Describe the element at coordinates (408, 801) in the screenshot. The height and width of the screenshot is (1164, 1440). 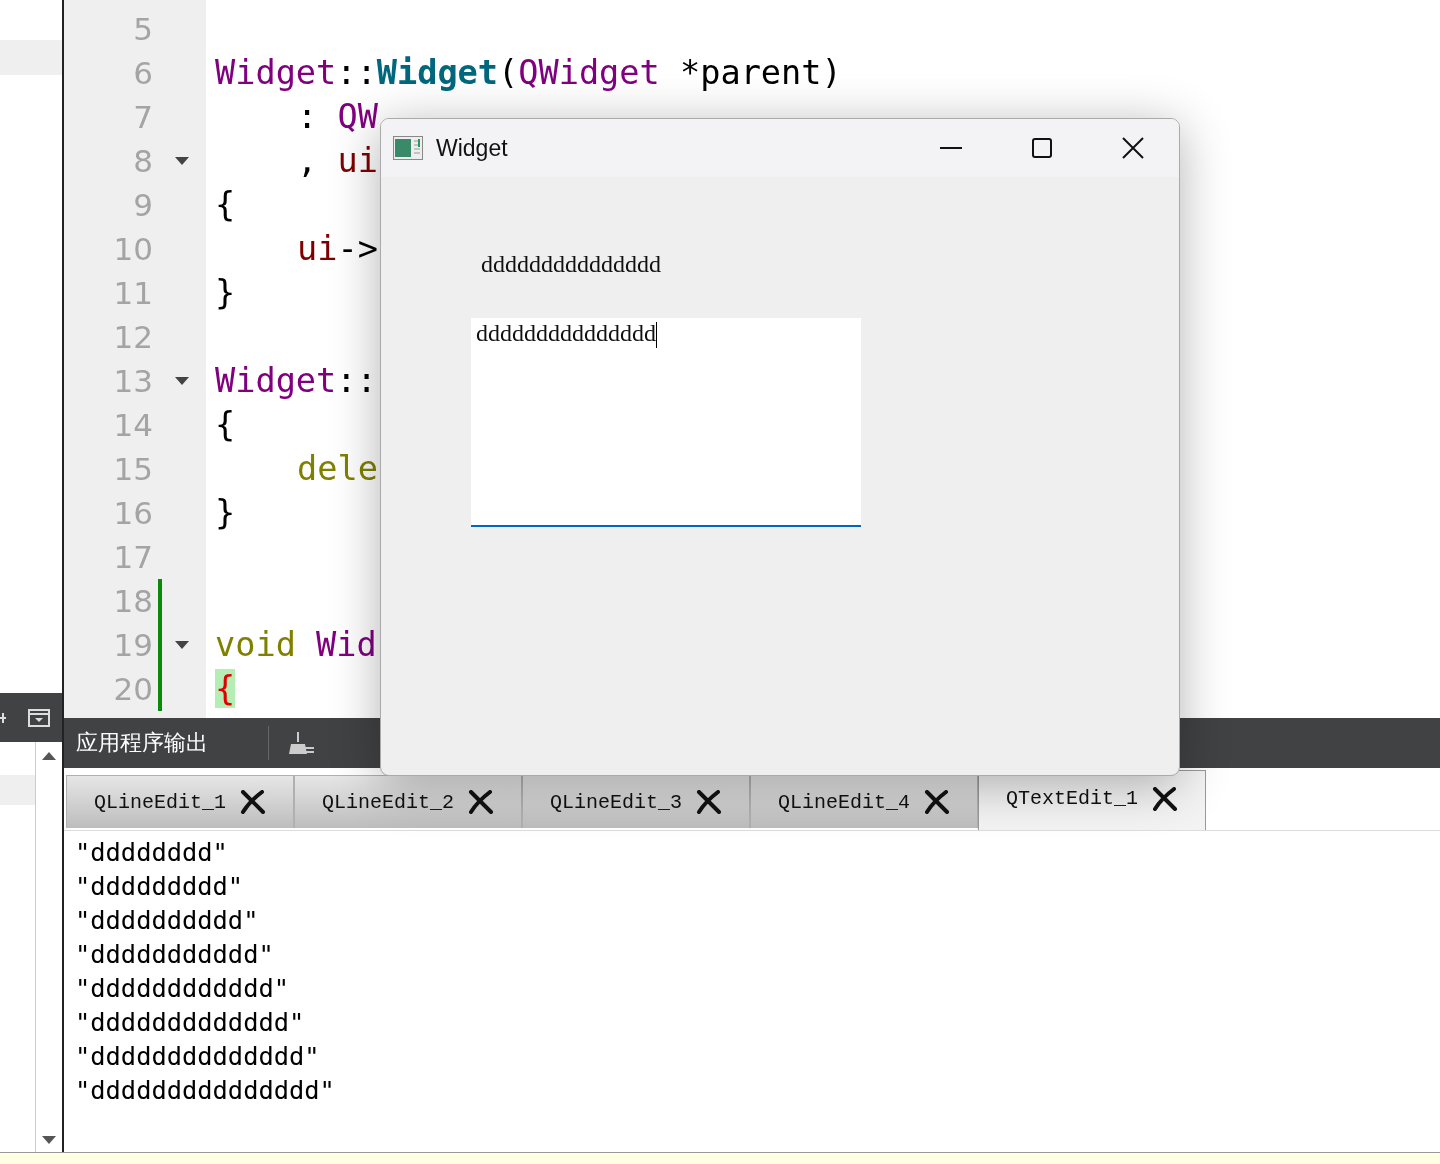
I see `output-tab: QLineEdit_2` at that location.